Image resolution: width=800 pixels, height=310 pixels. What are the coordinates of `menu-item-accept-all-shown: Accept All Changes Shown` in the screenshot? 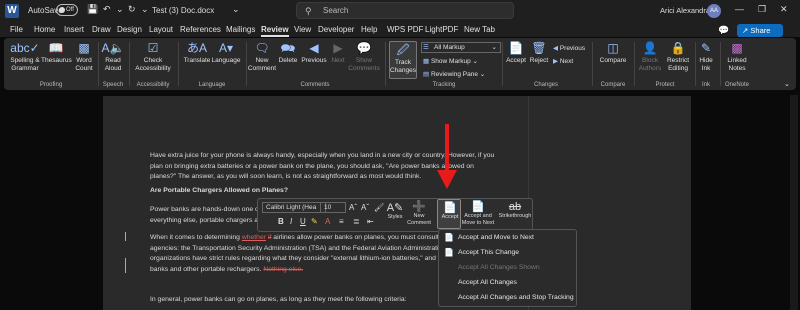 It's located at (499, 267).